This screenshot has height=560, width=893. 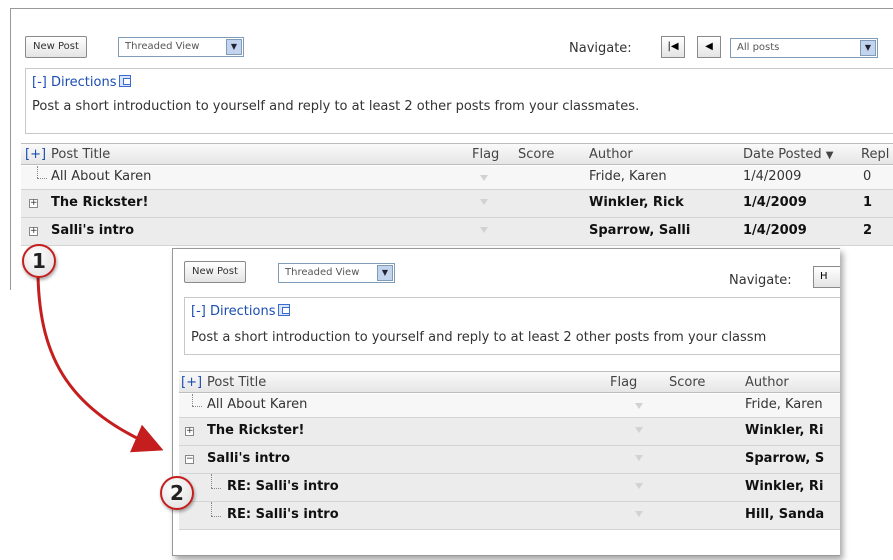 What do you see at coordinates (177, 493) in the screenshot?
I see `callout-2: 2` at bounding box center [177, 493].